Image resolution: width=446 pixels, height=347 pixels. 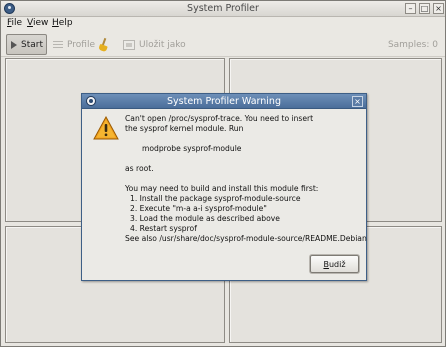 I want to click on start-label: Start, so click(x=32, y=44).